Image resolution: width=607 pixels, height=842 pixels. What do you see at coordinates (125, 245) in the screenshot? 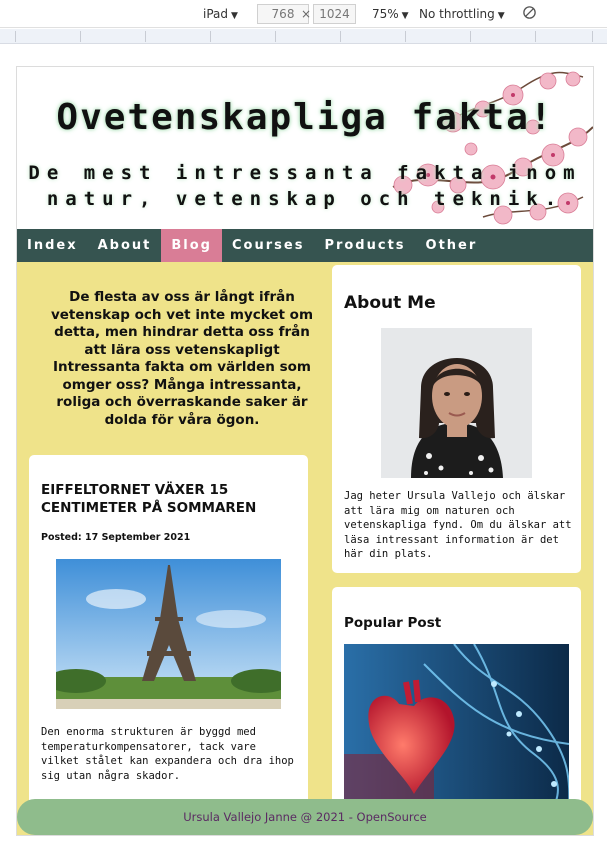
I see `nav-item-about: About` at bounding box center [125, 245].